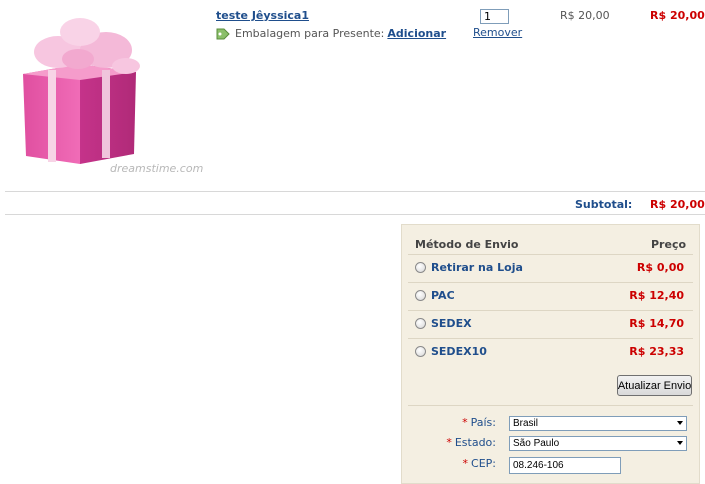 This screenshot has width=705, height=484. What do you see at coordinates (451, 323) in the screenshot?
I see `shipping-option-label: SEDEX` at bounding box center [451, 323].